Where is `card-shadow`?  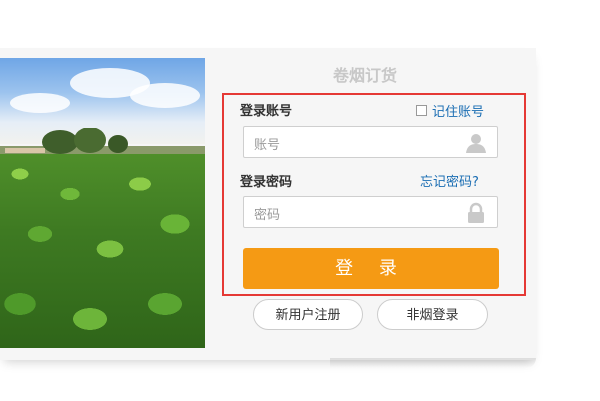
card-shadow is located at coordinates (433, 363).